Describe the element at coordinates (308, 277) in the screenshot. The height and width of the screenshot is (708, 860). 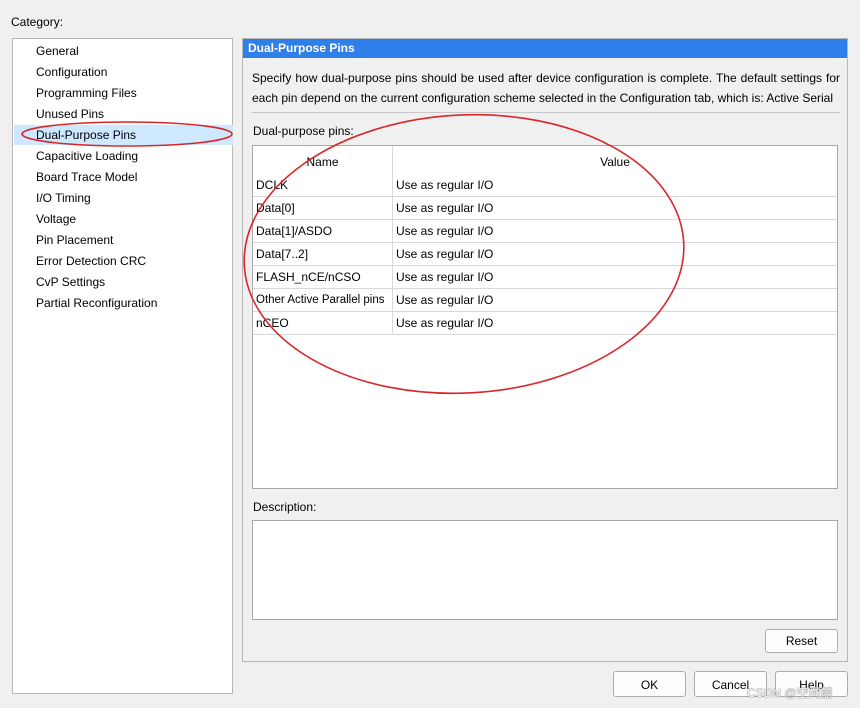
I see `pin-name: FLASH_nCE/nCSO` at that location.